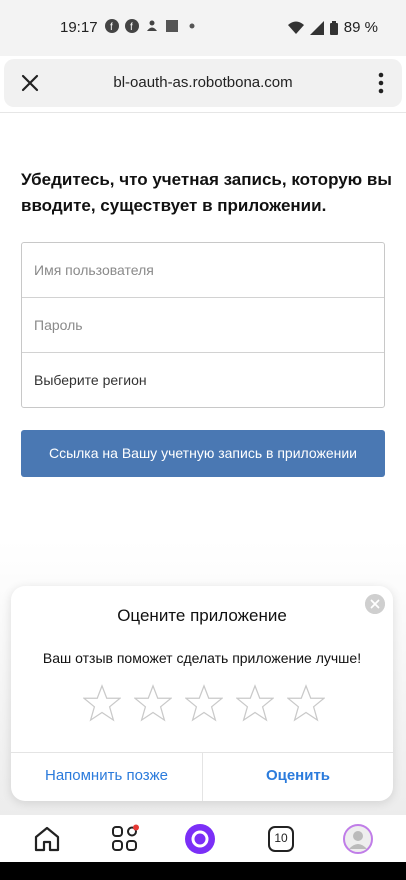 This screenshot has width=406, height=880. Describe the element at coordinates (381, 83) in the screenshot. I see `more-vert-icon` at that location.